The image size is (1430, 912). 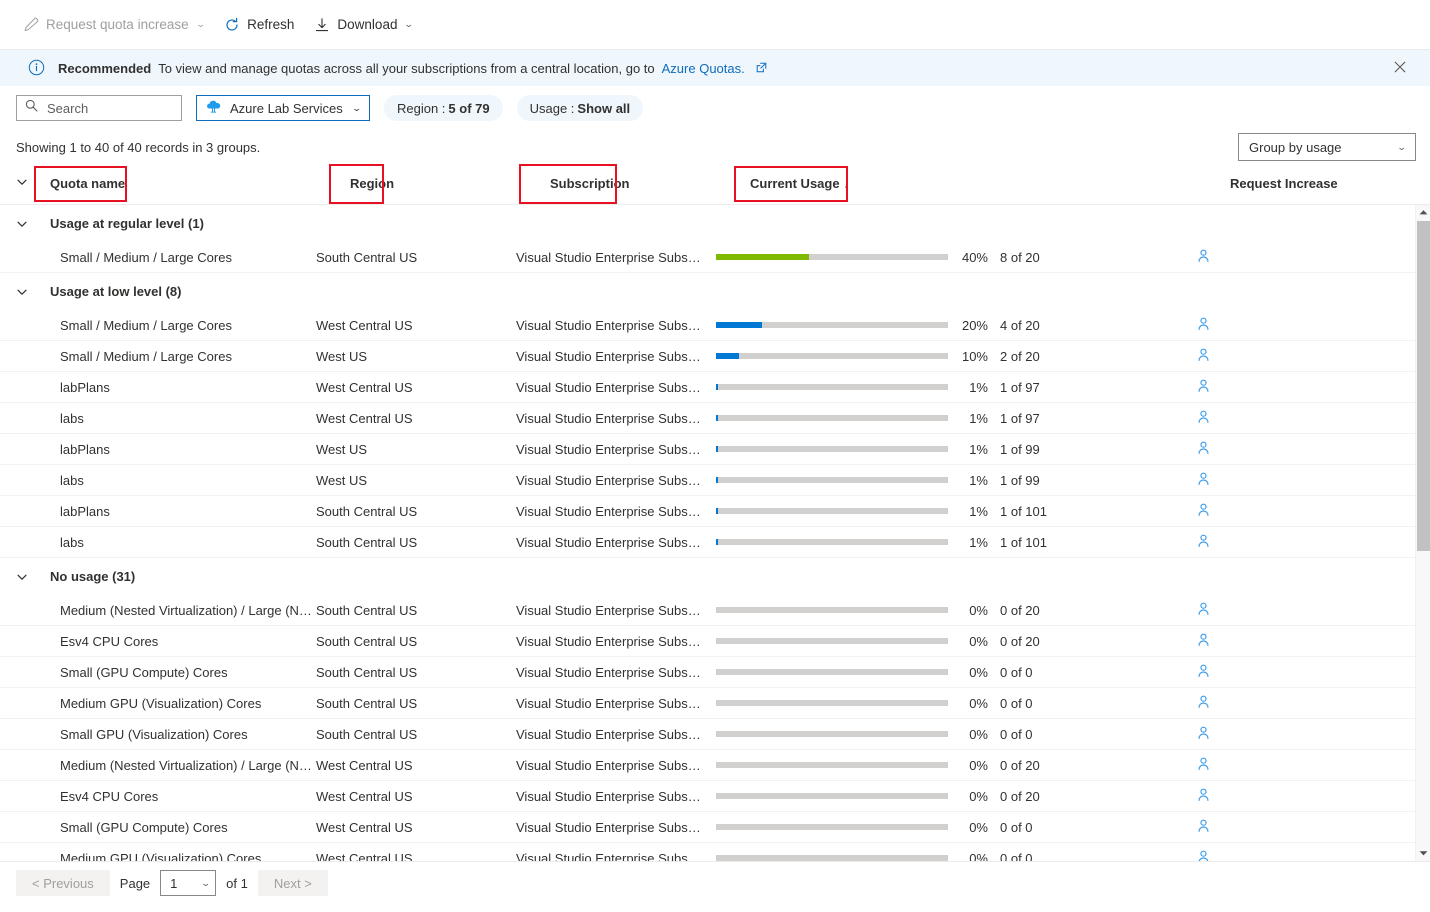 I want to click on expand-all-toggle, so click(x=33, y=183).